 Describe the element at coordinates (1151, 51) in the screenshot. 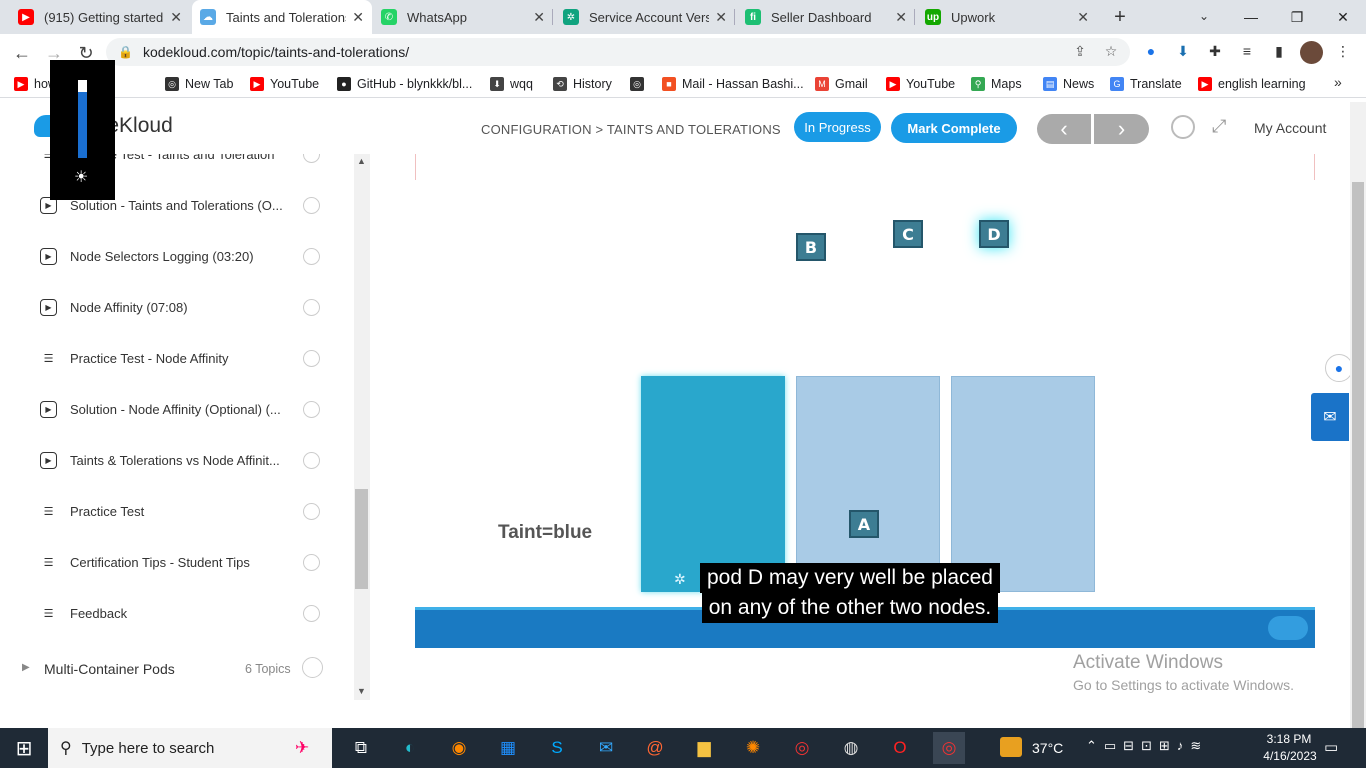

I see `microphone-extension-icon: ●` at that location.